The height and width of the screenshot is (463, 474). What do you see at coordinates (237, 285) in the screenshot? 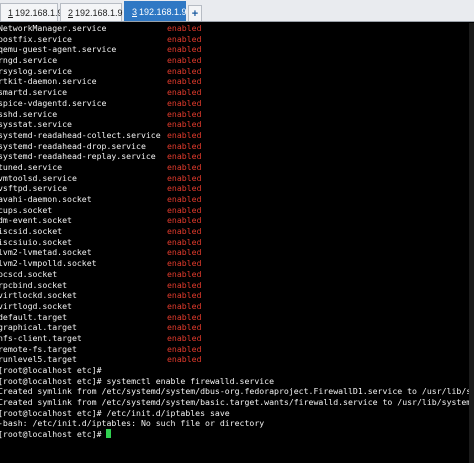
I see `service-line: rpcbind.socket enabled` at bounding box center [237, 285].